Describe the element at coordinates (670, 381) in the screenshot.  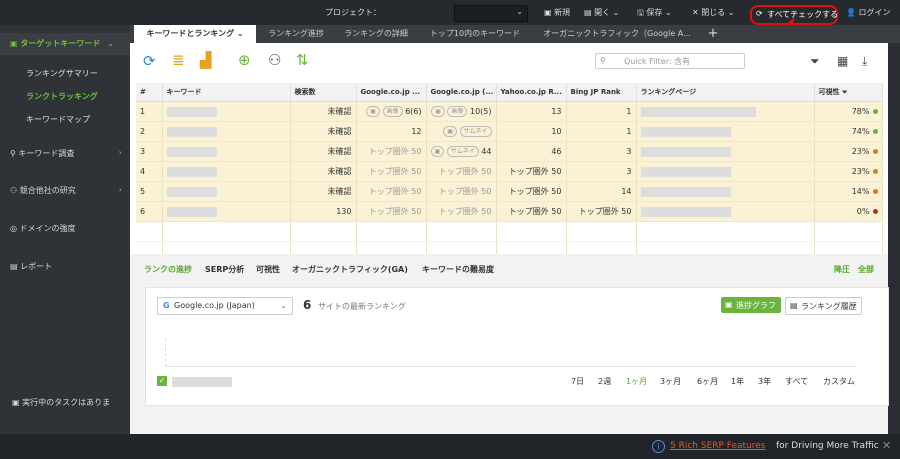
I see `period-option: 3ヶ月` at that location.